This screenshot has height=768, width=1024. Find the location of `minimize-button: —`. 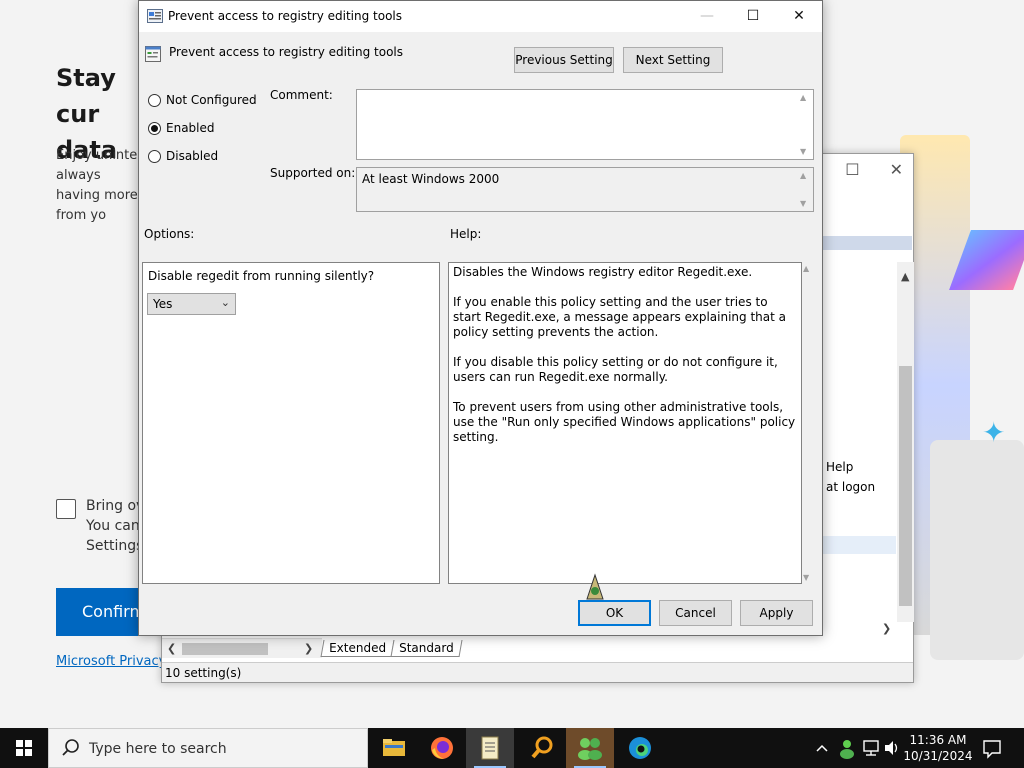

minimize-button: — is located at coordinates (707, 16).